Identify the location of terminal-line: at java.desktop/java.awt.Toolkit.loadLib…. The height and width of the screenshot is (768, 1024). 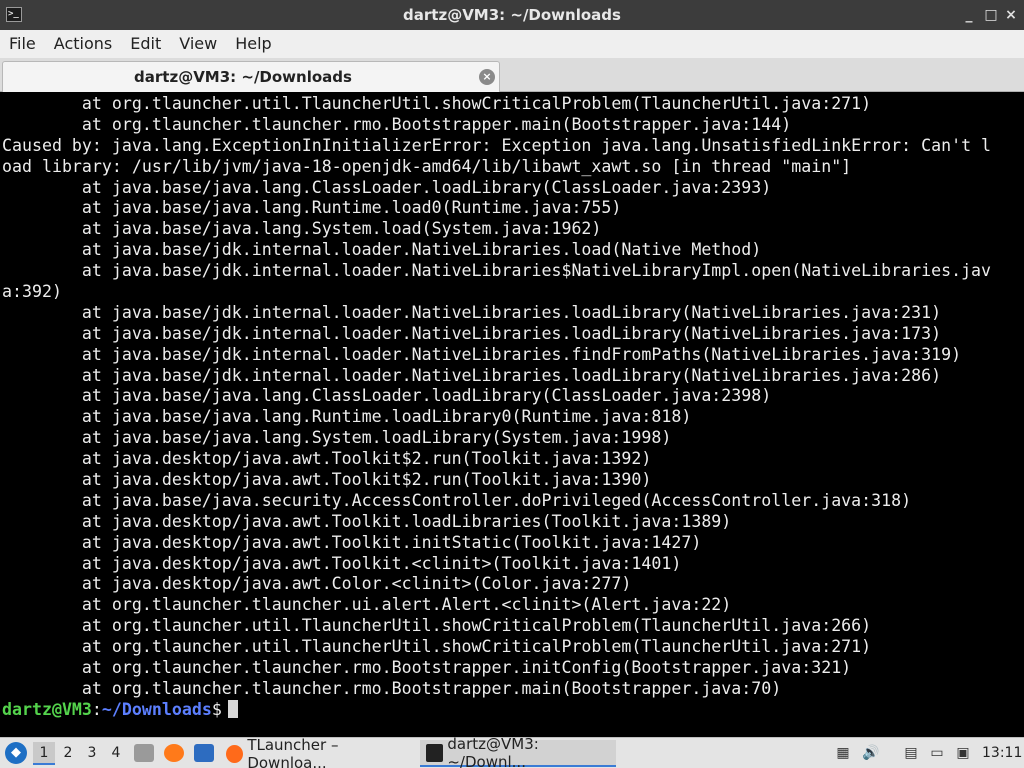
(367, 521).